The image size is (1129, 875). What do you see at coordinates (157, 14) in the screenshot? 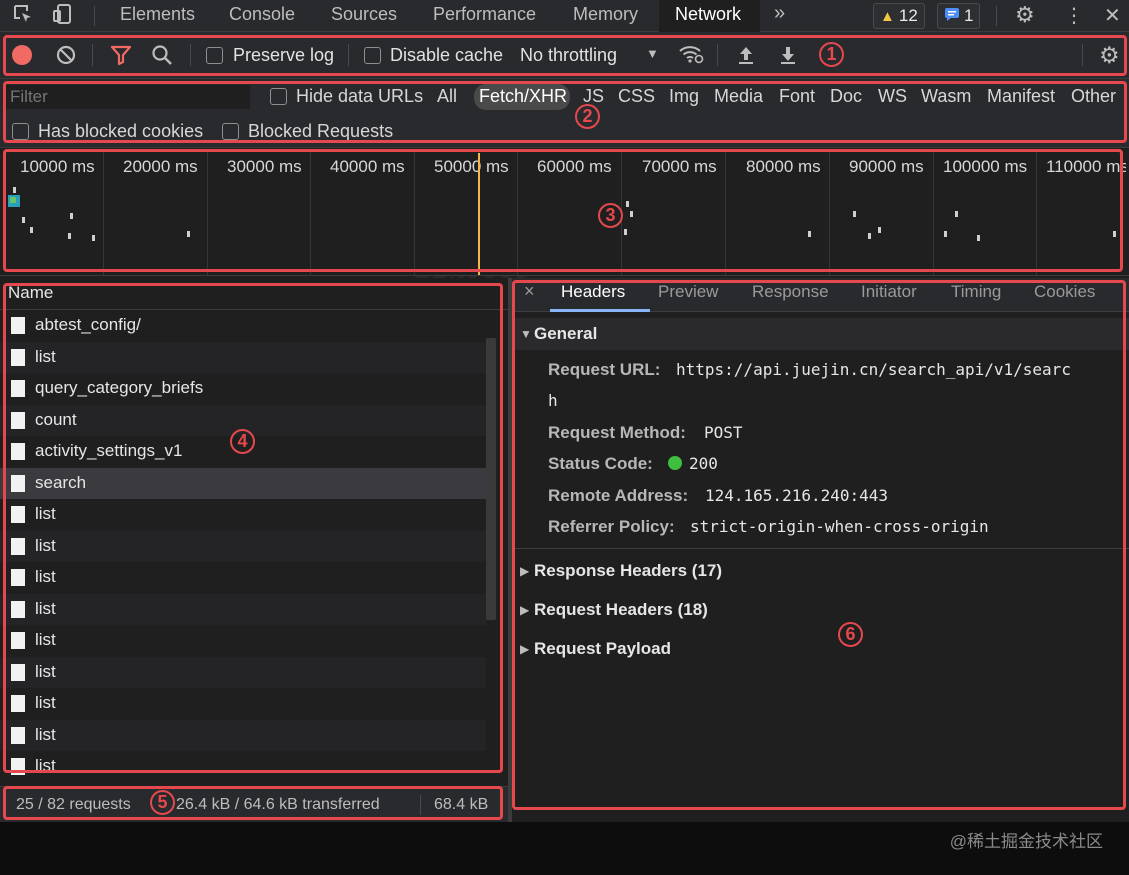
I see `tab-elements: Elements` at bounding box center [157, 14].